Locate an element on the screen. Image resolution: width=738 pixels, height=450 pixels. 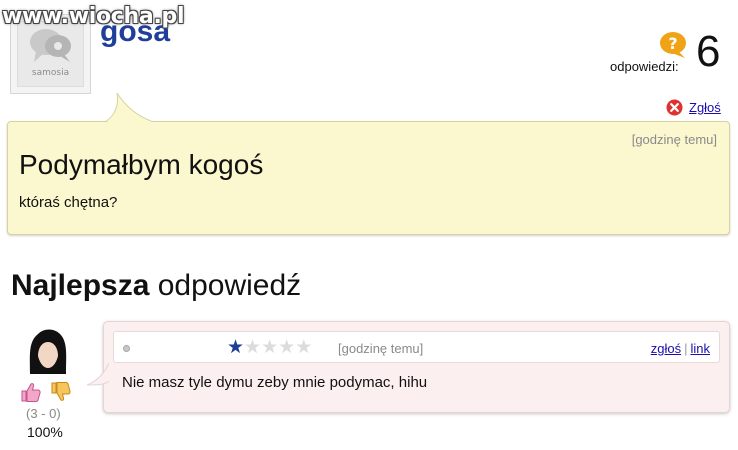
answers-label: odpowiedzi: is located at coordinates (644, 66).